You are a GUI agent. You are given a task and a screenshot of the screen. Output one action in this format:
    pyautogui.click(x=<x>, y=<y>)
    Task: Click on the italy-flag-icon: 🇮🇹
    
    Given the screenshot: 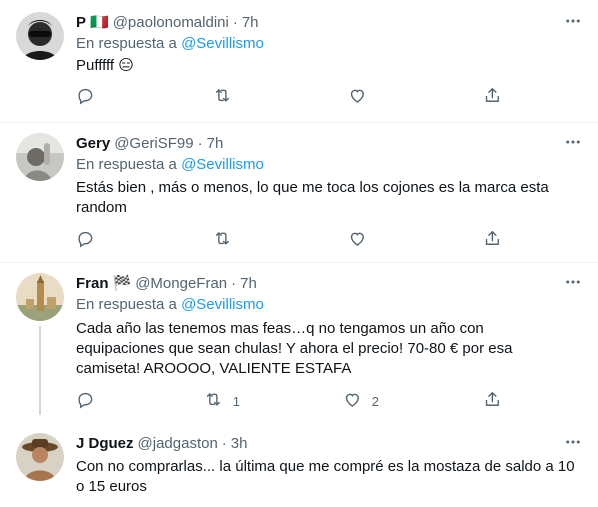 What is the action you would take?
    pyautogui.click(x=99, y=22)
    